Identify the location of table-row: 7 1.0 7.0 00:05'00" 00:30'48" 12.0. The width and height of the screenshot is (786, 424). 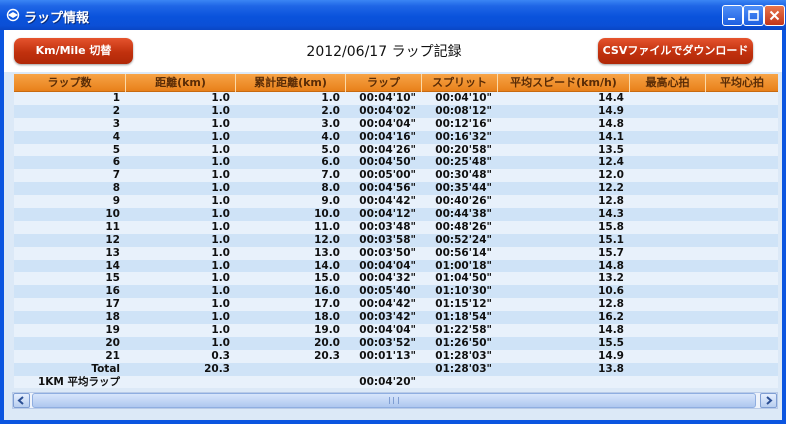
(396, 176).